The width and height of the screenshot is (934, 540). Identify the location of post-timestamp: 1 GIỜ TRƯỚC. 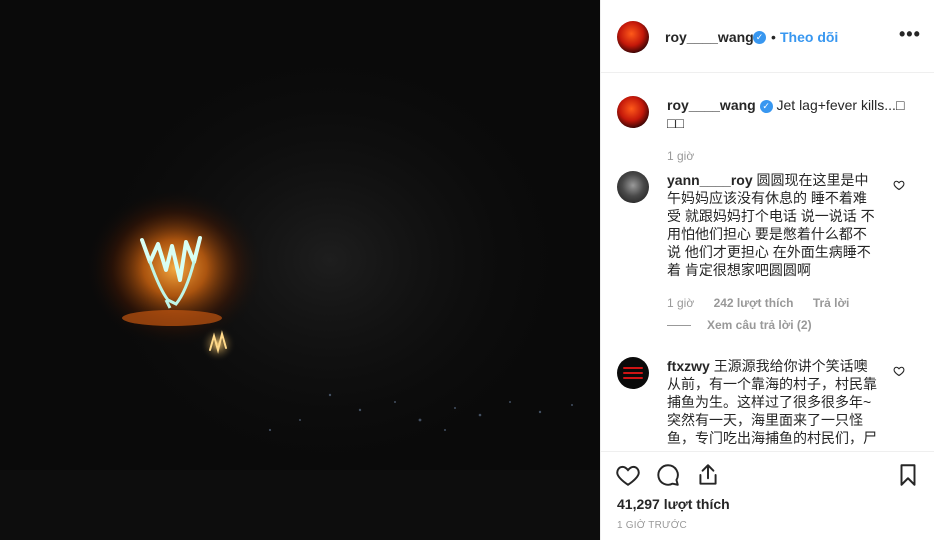
(652, 525).